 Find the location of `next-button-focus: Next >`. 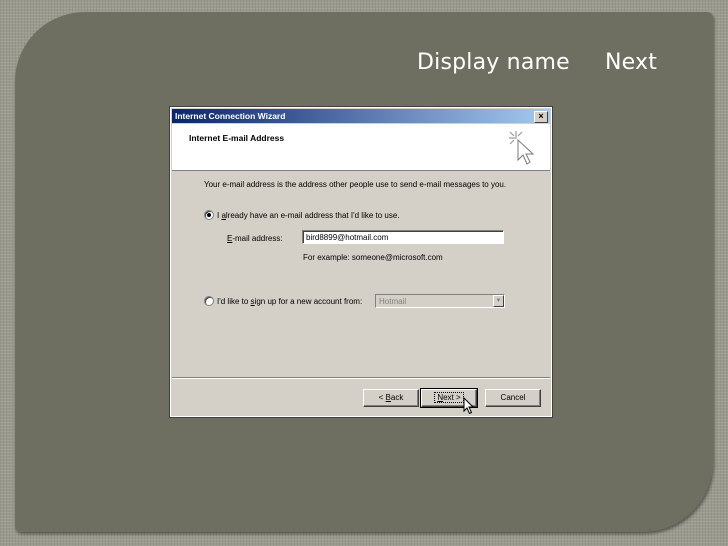

next-button-focus: Next > is located at coordinates (449, 397).